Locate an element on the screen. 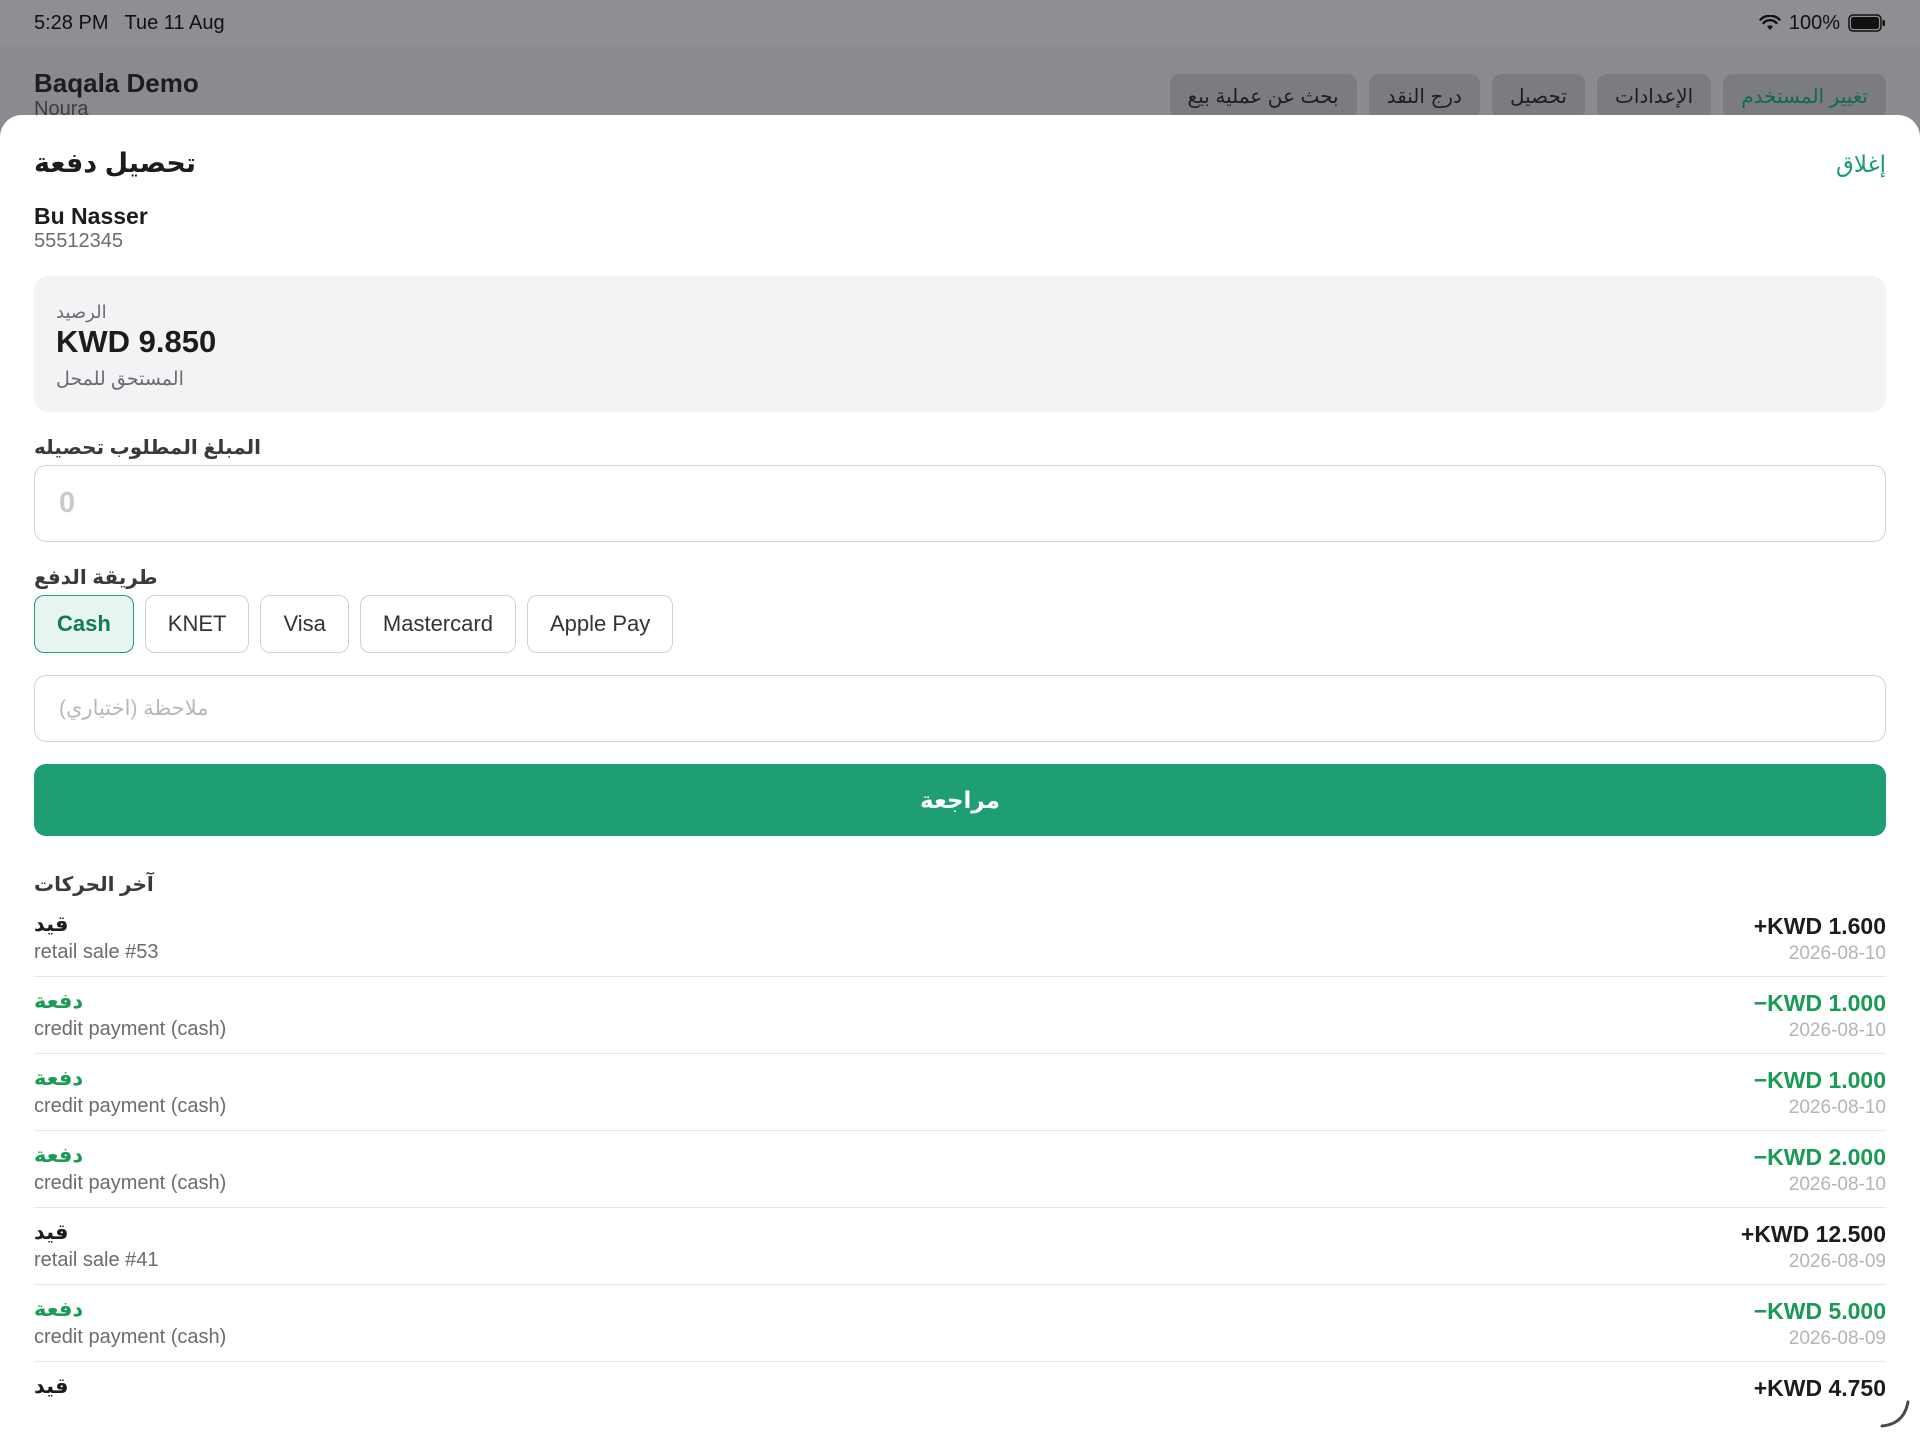  status-left: 5:28 PM Tue 11 Aug is located at coordinates (129, 23).